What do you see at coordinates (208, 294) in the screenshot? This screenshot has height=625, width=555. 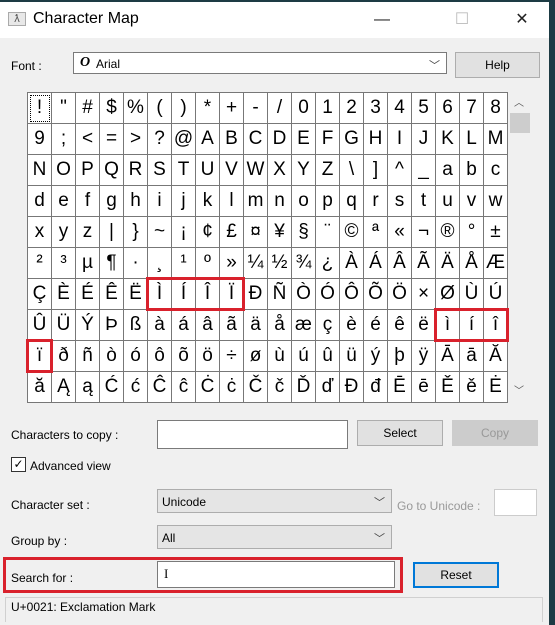 I see `char-cell: Î` at bounding box center [208, 294].